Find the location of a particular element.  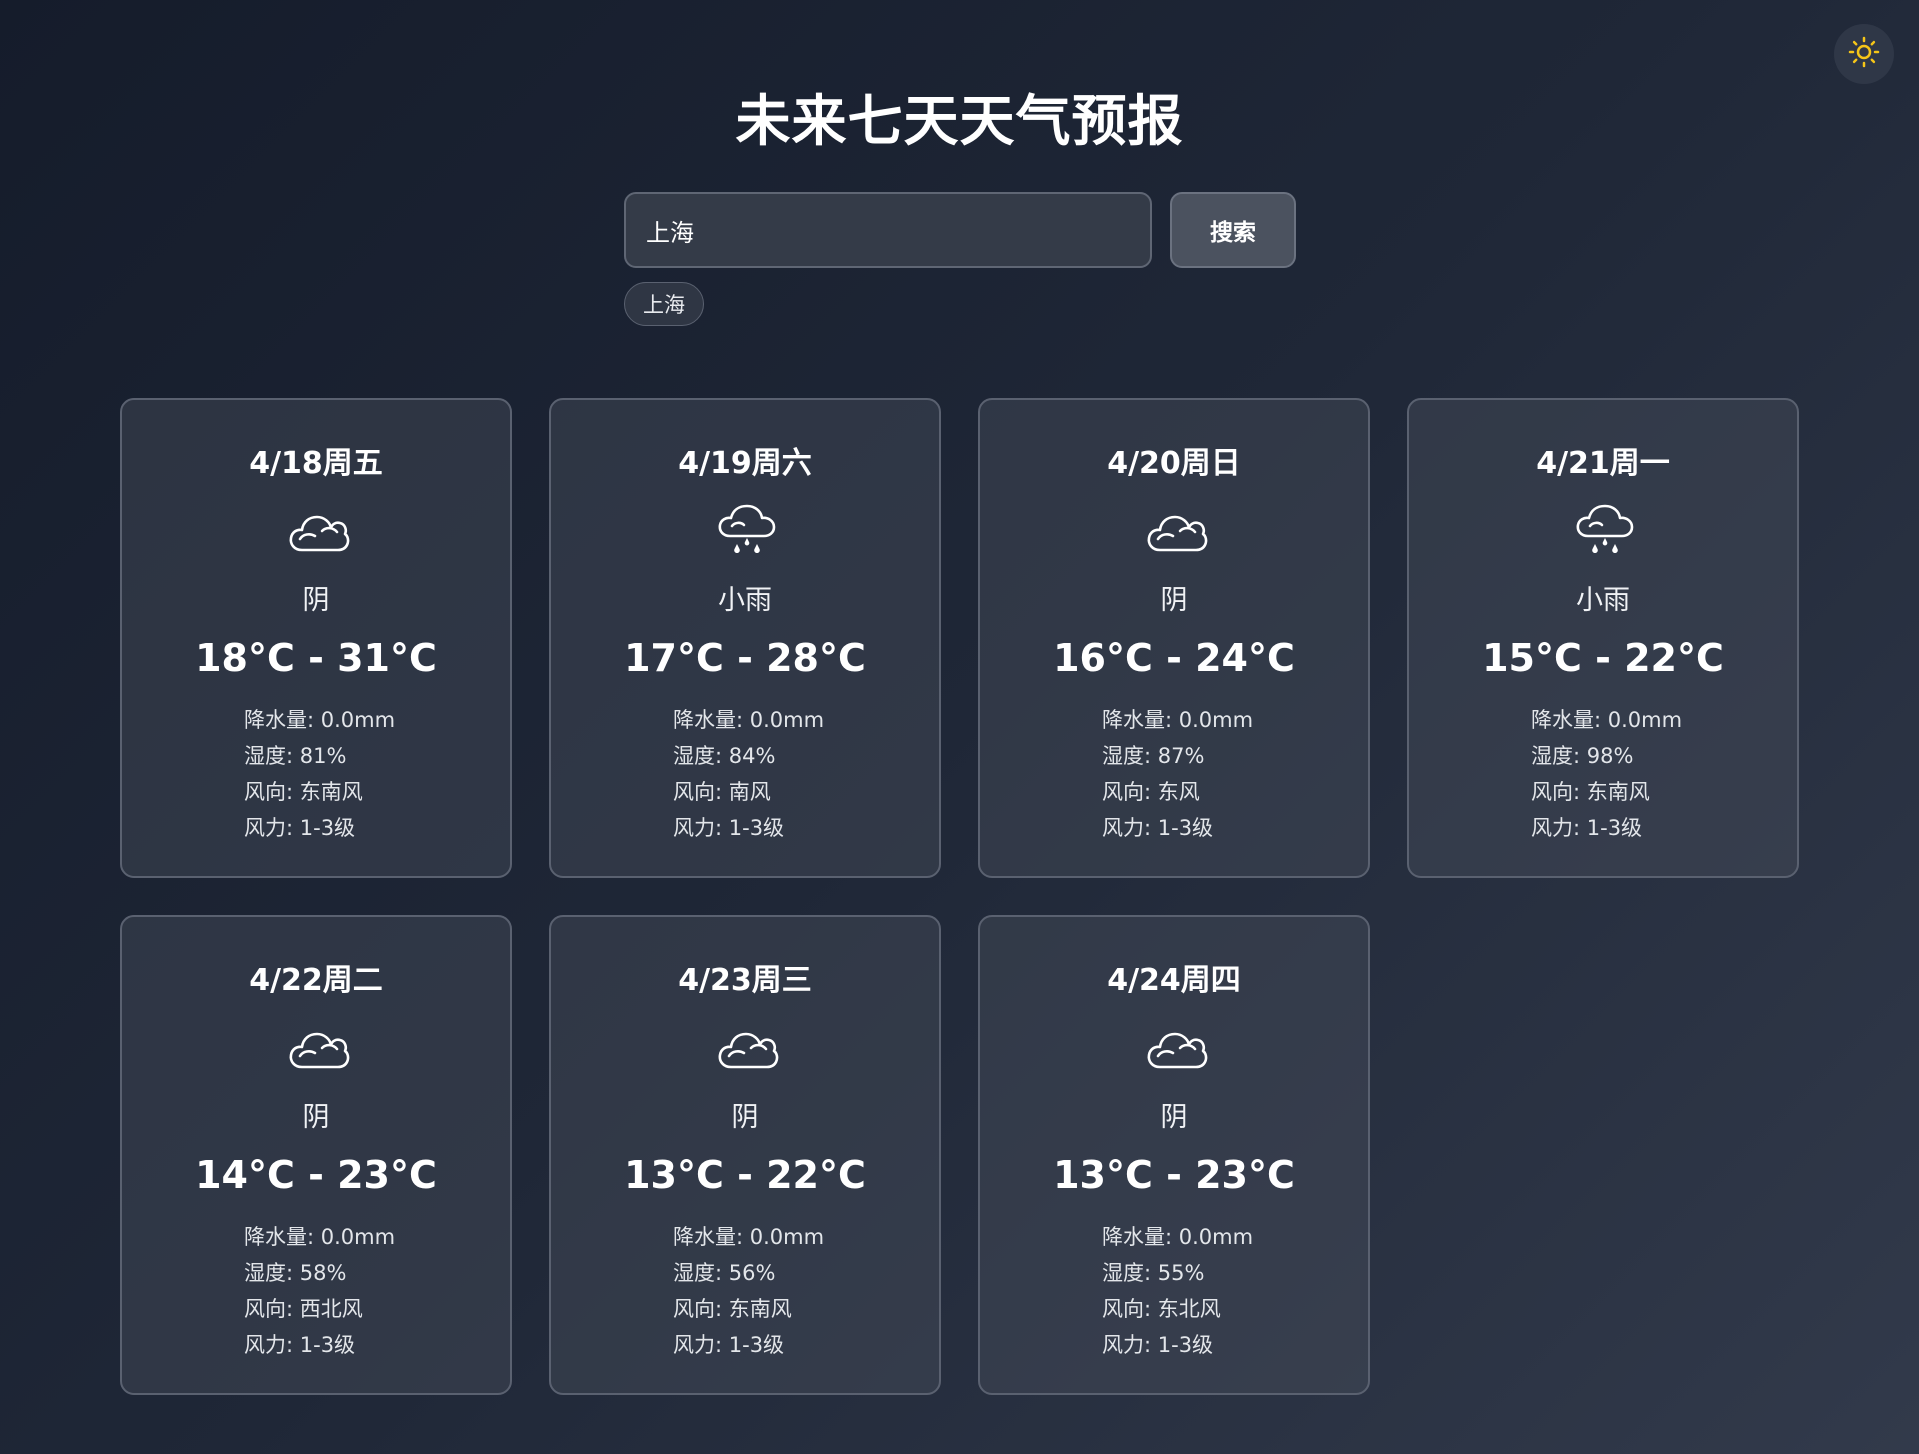

humidity: 湿度: 81% is located at coordinates (295, 756).